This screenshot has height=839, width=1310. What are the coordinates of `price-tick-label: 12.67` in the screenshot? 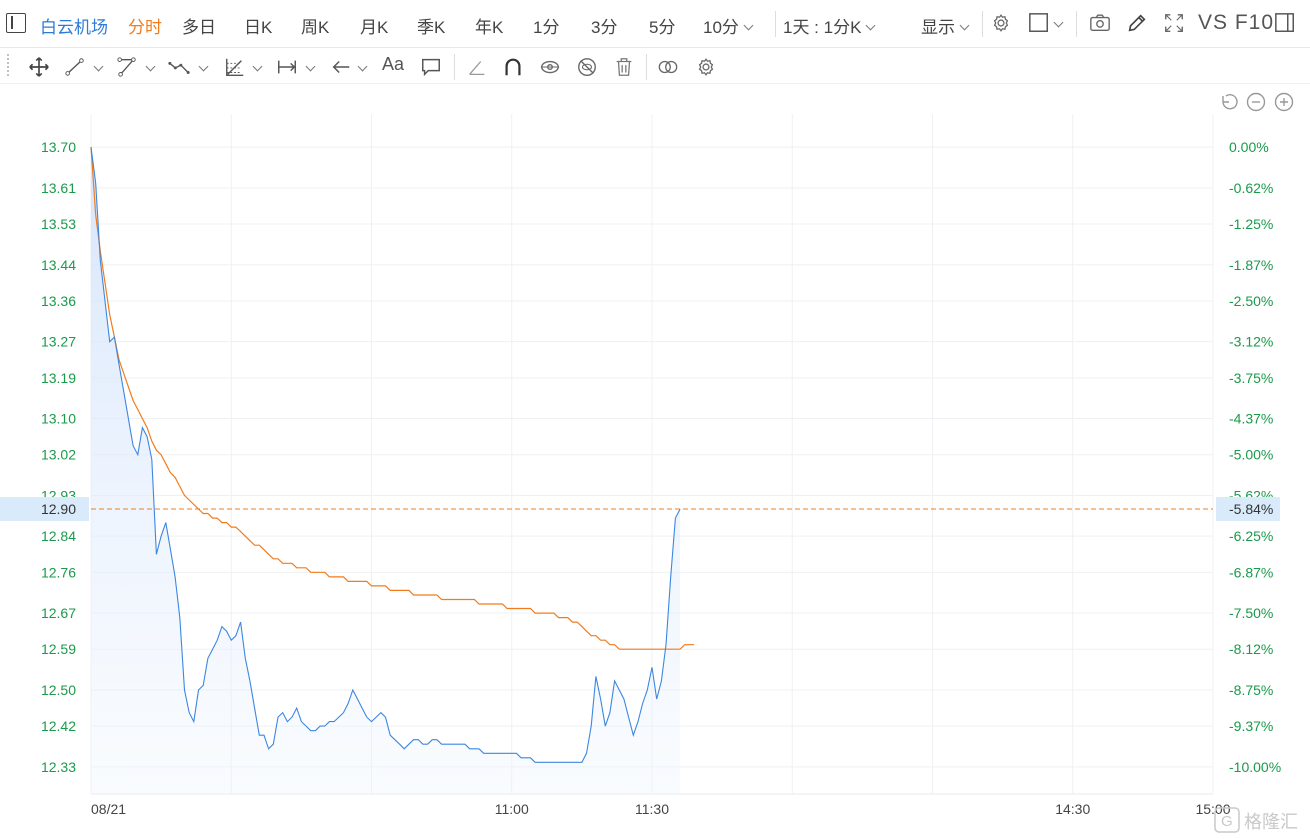 It's located at (58, 613).